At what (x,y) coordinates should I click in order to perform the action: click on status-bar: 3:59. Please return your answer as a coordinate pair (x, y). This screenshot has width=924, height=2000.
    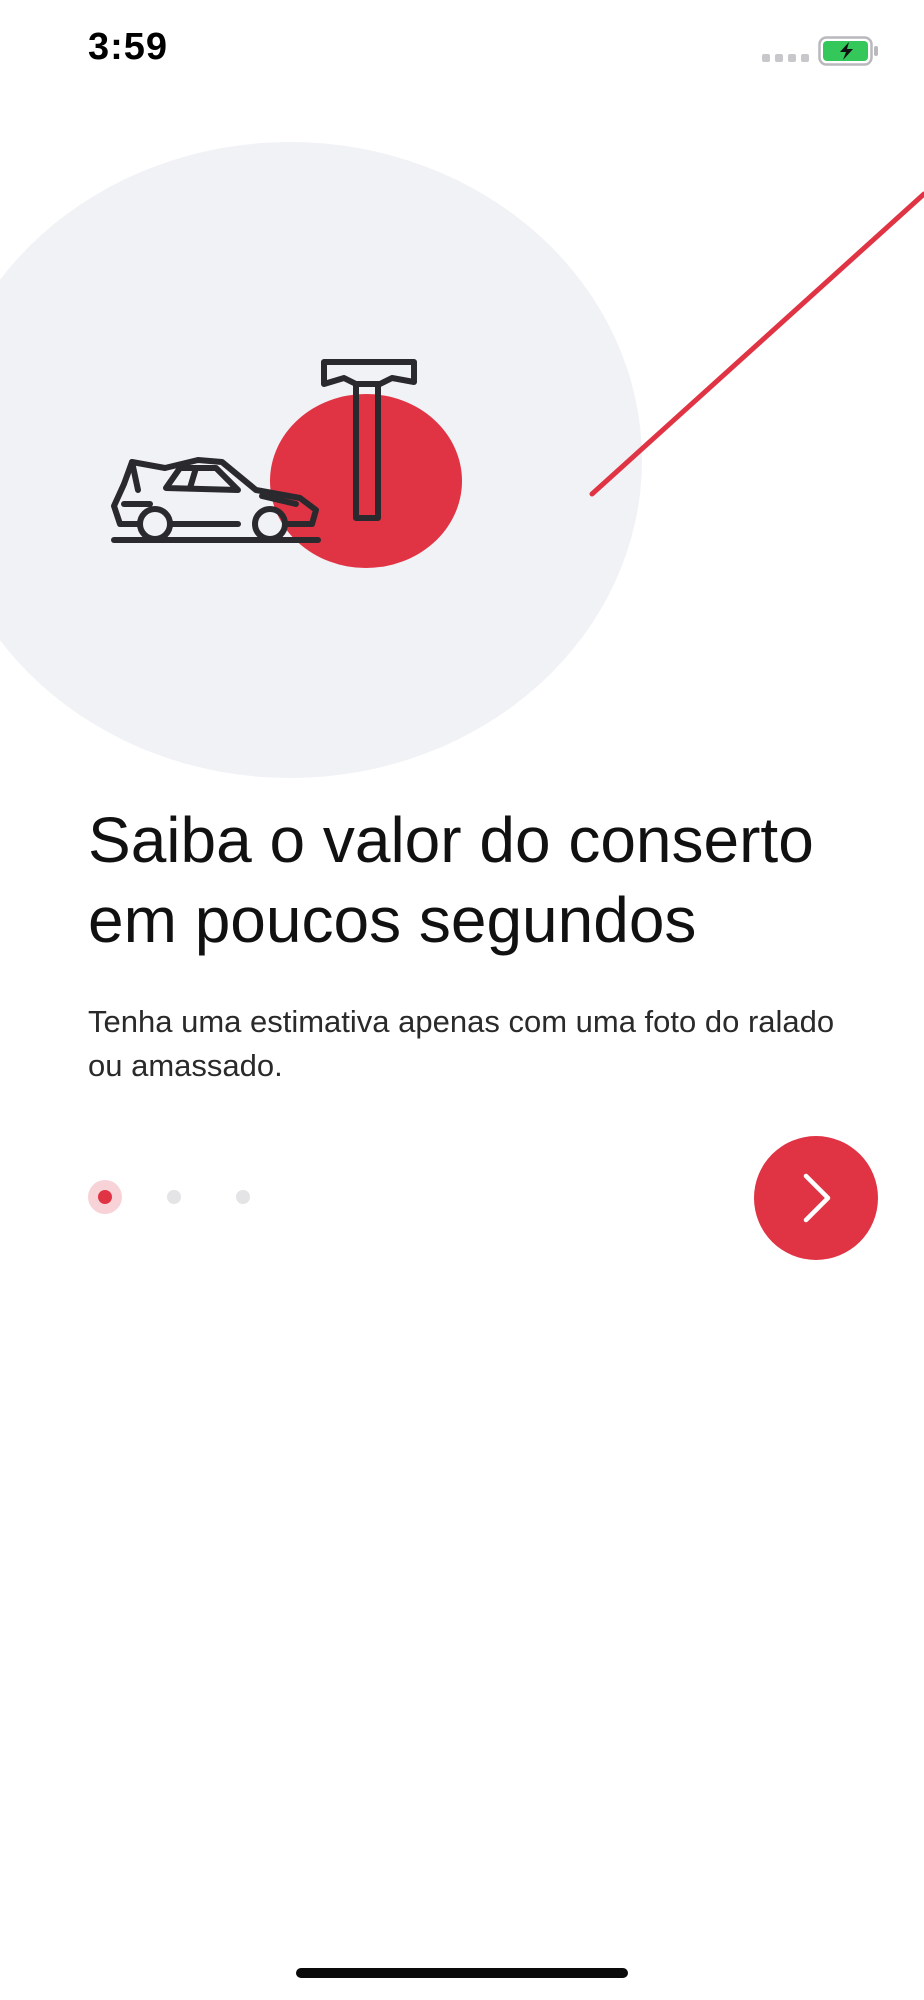
    Looking at the image, I should click on (462, 55).